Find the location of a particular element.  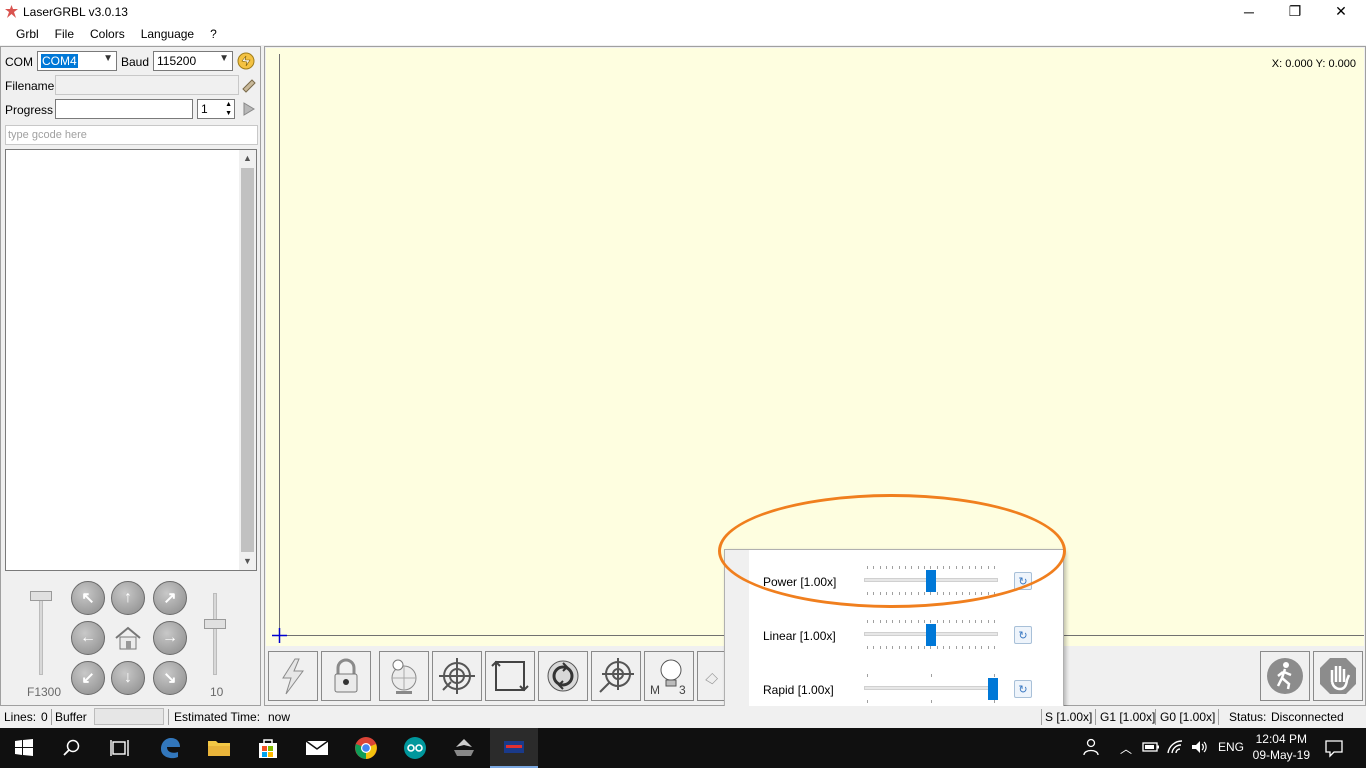

lasergrbl-taskbar-button is located at coordinates (514, 748).